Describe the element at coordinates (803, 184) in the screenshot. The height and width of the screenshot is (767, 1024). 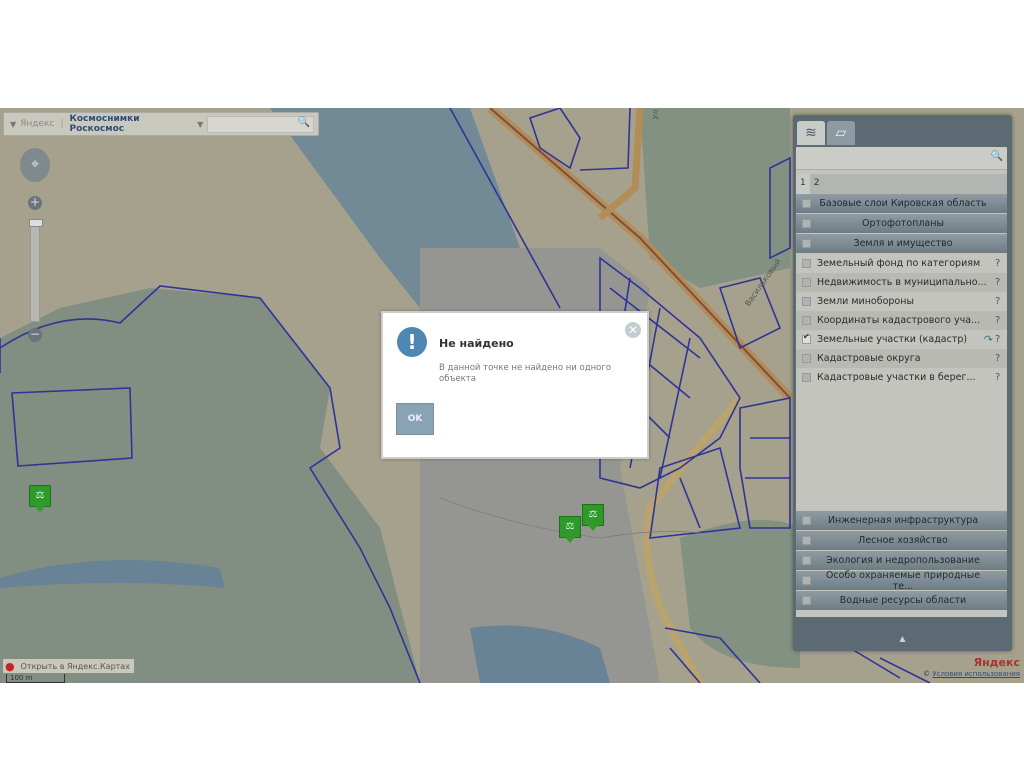
I see `page-tab-1: 1` at that location.